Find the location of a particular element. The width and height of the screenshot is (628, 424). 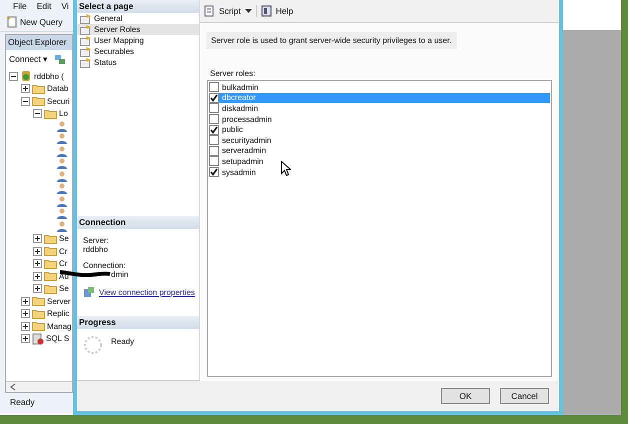

new-query-button: New Query is located at coordinates (34, 22).